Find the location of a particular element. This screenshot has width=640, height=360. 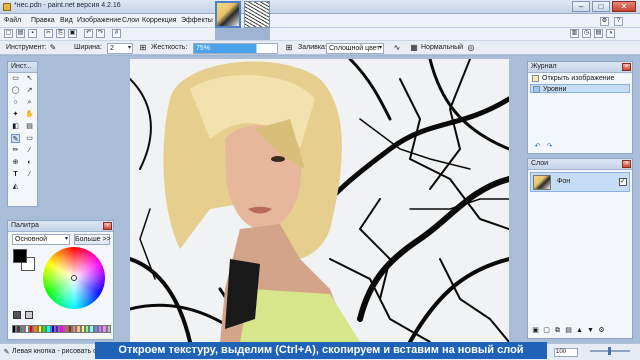

magic-wand-icon: ✦ is located at coordinates (15, 114).